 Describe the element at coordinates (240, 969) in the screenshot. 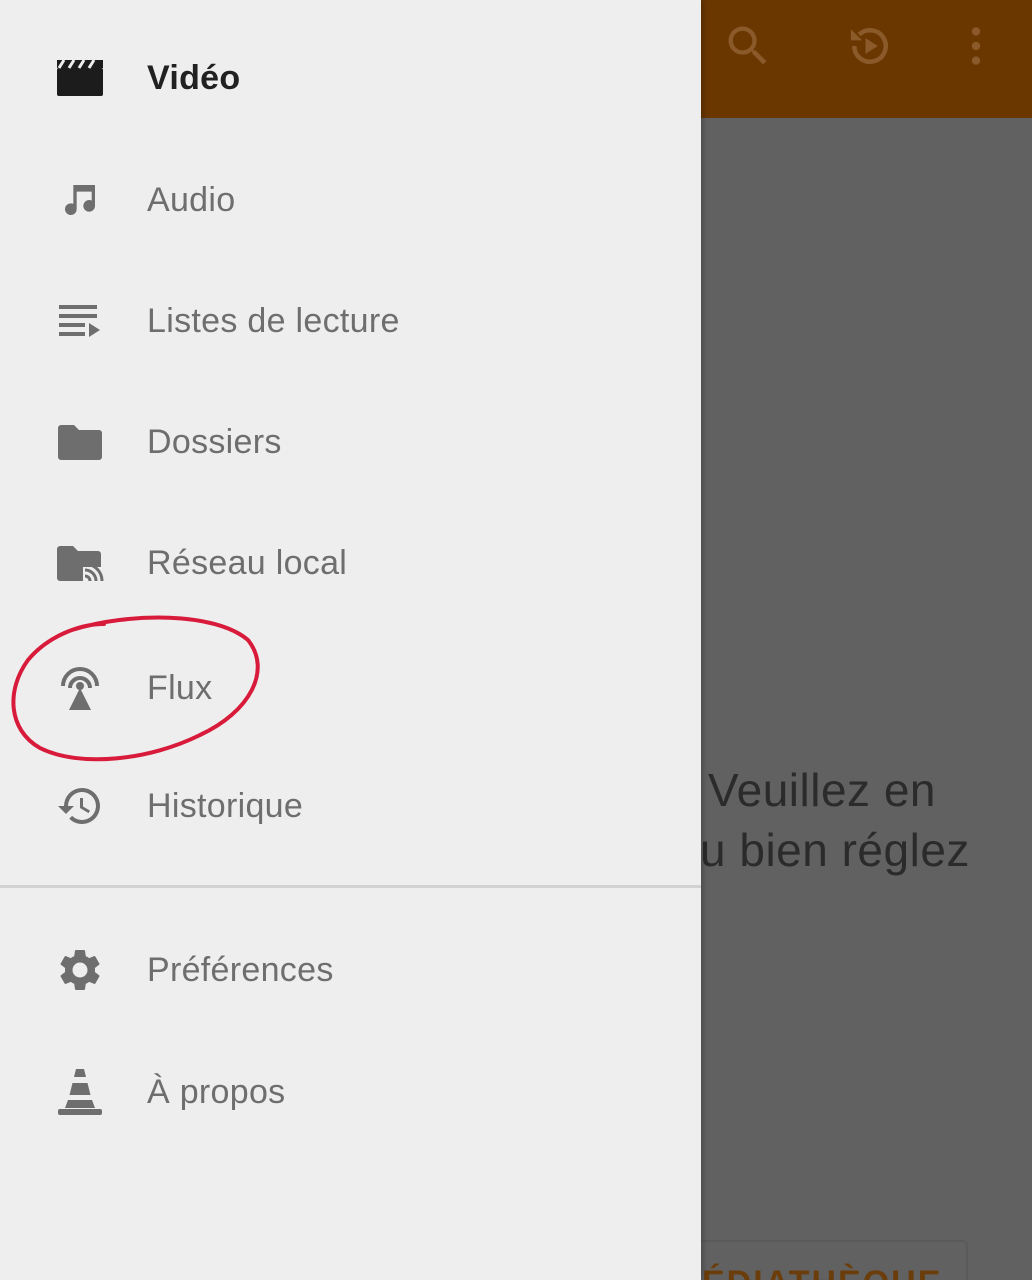

I see `nav-item-label: Préférences` at that location.